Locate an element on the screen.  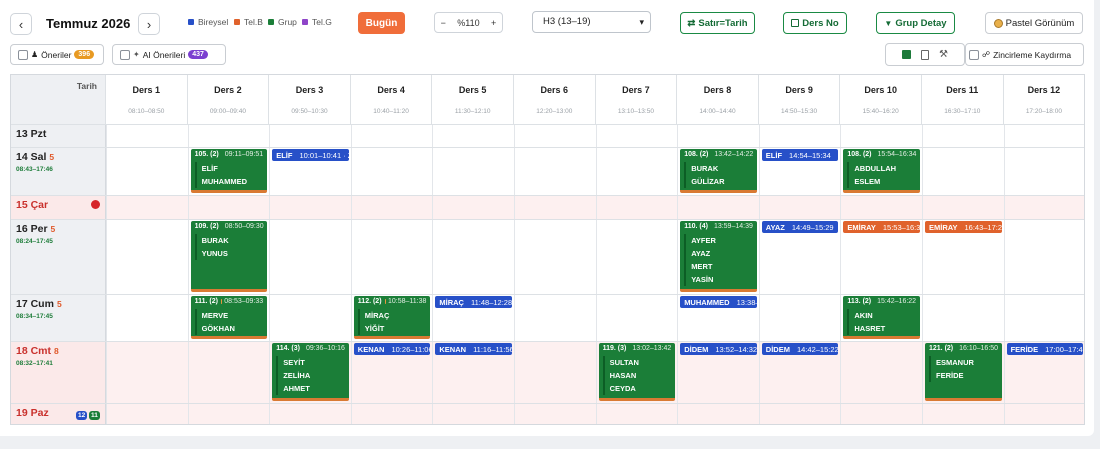
row-date-toggle-button: ⇄ Satır=Tarih is located at coordinates (717, 23).